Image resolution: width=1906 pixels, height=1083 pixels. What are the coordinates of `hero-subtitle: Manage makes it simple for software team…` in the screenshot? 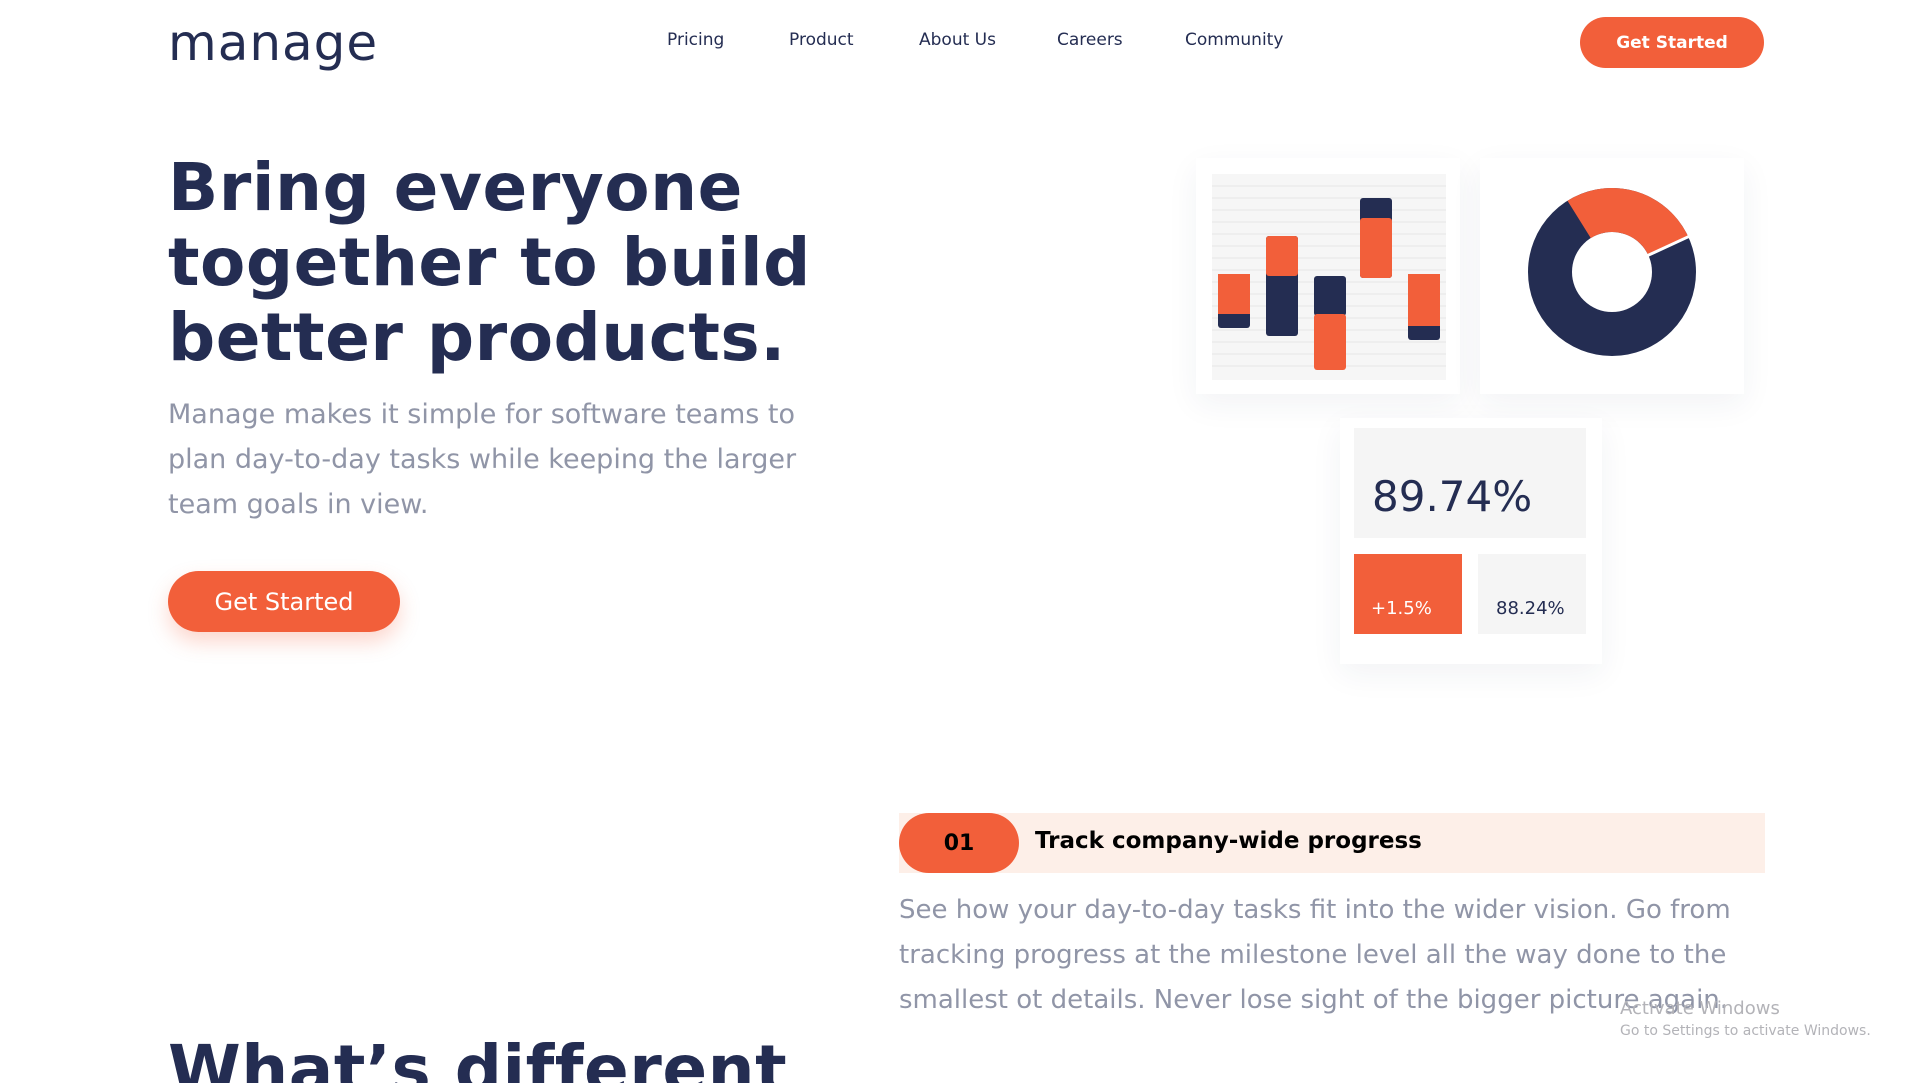 It's located at (482, 459).